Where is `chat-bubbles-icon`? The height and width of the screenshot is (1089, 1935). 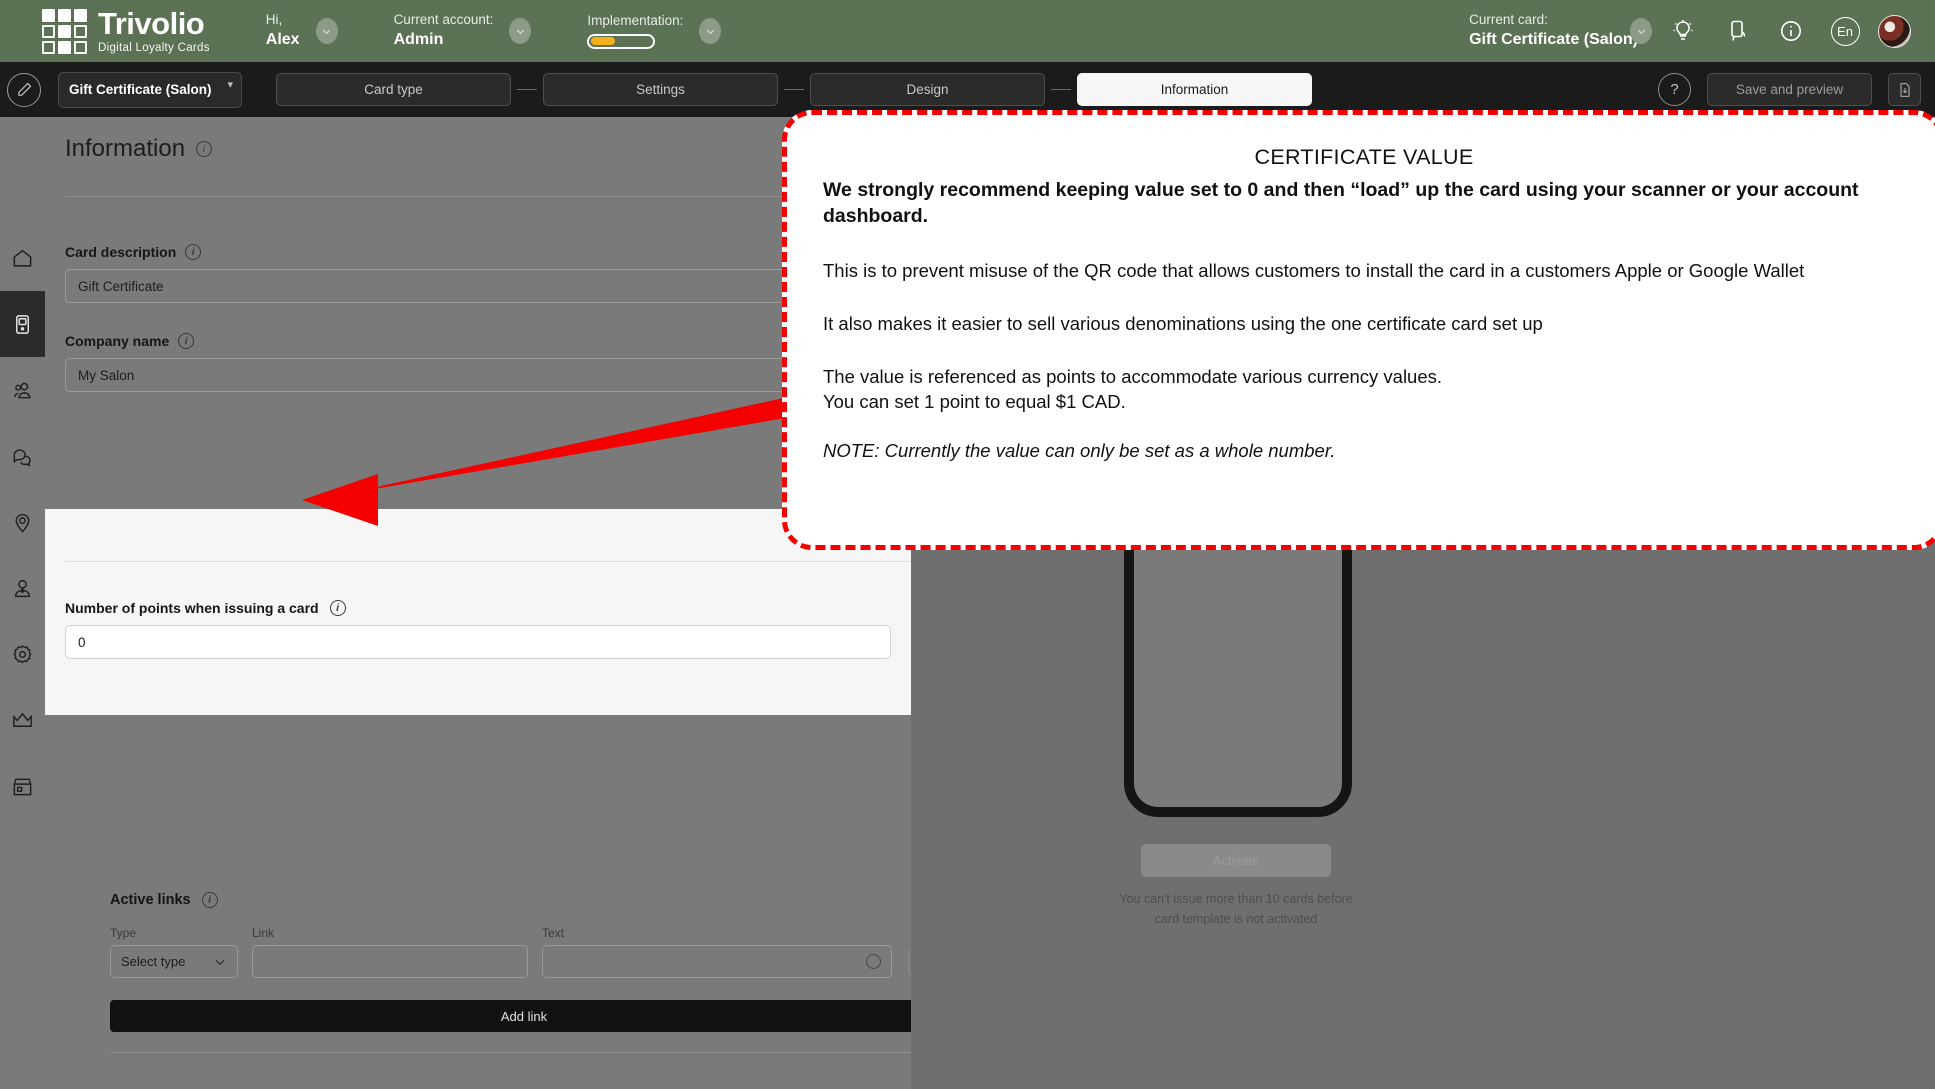 chat-bubbles-icon is located at coordinates (22, 457).